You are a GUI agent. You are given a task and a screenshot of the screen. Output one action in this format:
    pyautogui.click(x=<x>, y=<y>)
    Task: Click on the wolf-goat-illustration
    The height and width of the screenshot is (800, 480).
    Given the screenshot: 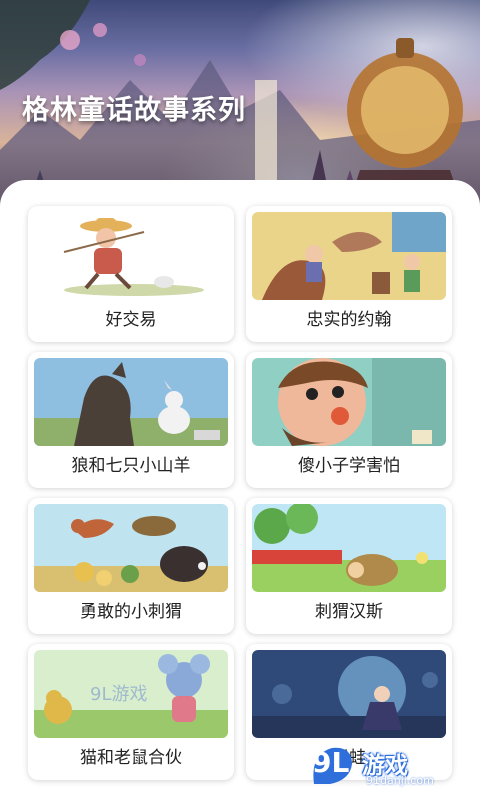 What is the action you would take?
    pyautogui.click(x=131, y=402)
    